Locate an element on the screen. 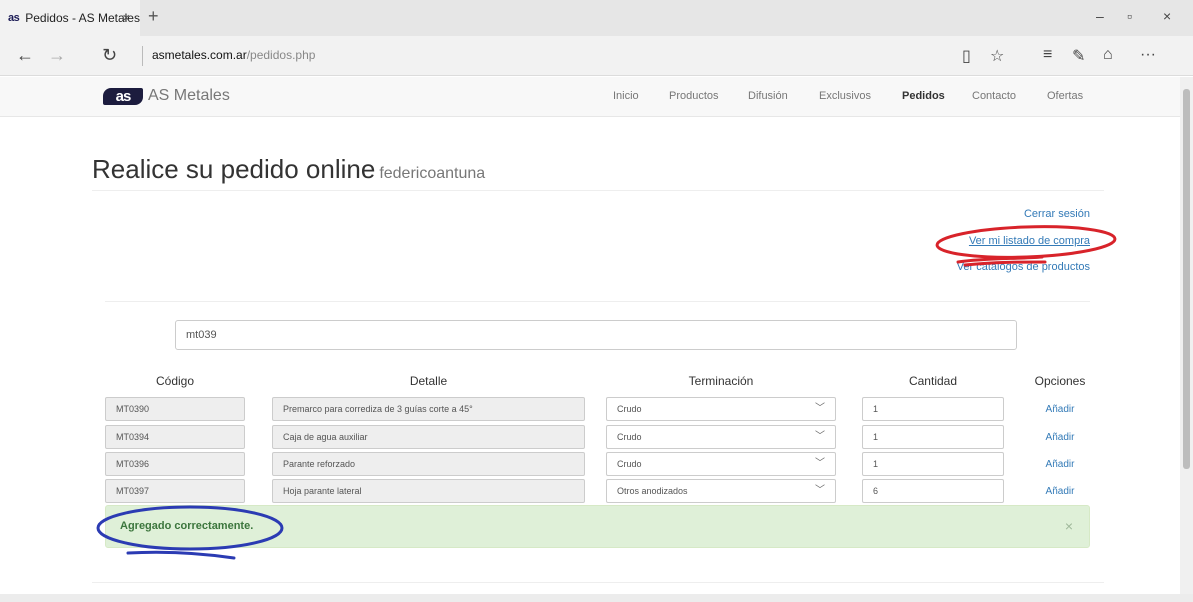 The width and height of the screenshot is (1193, 602). footer-divider is located at coordinates (598, 582).